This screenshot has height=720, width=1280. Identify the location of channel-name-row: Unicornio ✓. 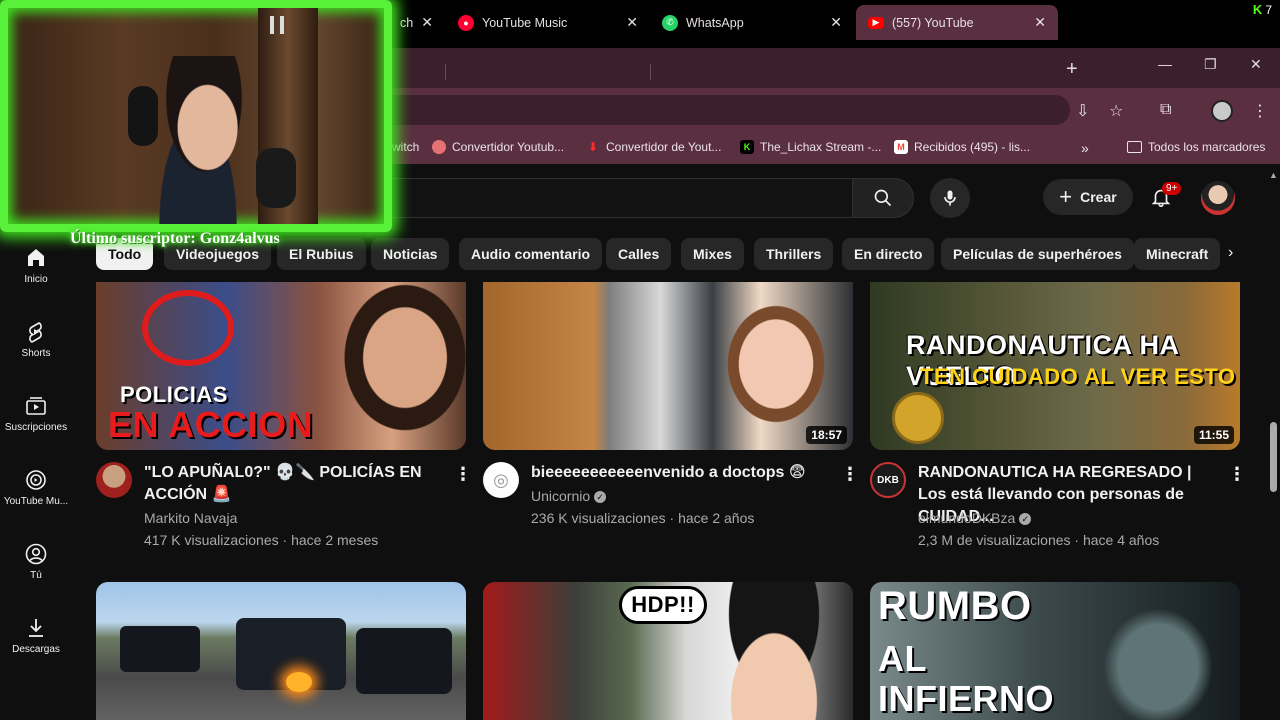
(569, 496).